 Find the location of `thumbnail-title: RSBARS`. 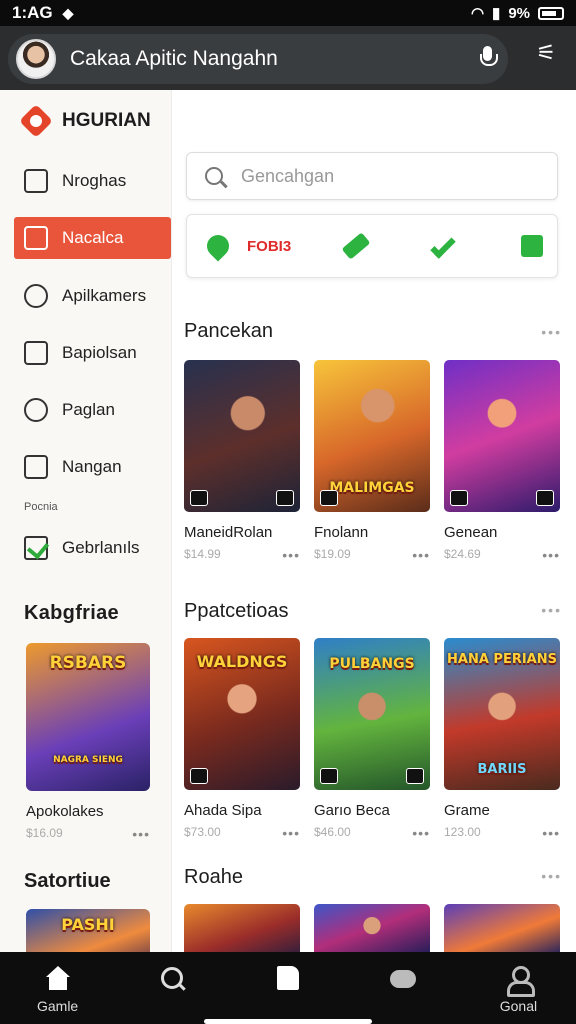

thumbnail-title: RSBARS is located at coordinates (88, 663).